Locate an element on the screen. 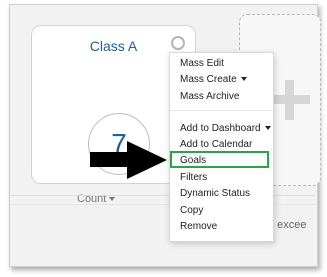  menu-item-label: Mass Edit is located at coordinates (202, 63).